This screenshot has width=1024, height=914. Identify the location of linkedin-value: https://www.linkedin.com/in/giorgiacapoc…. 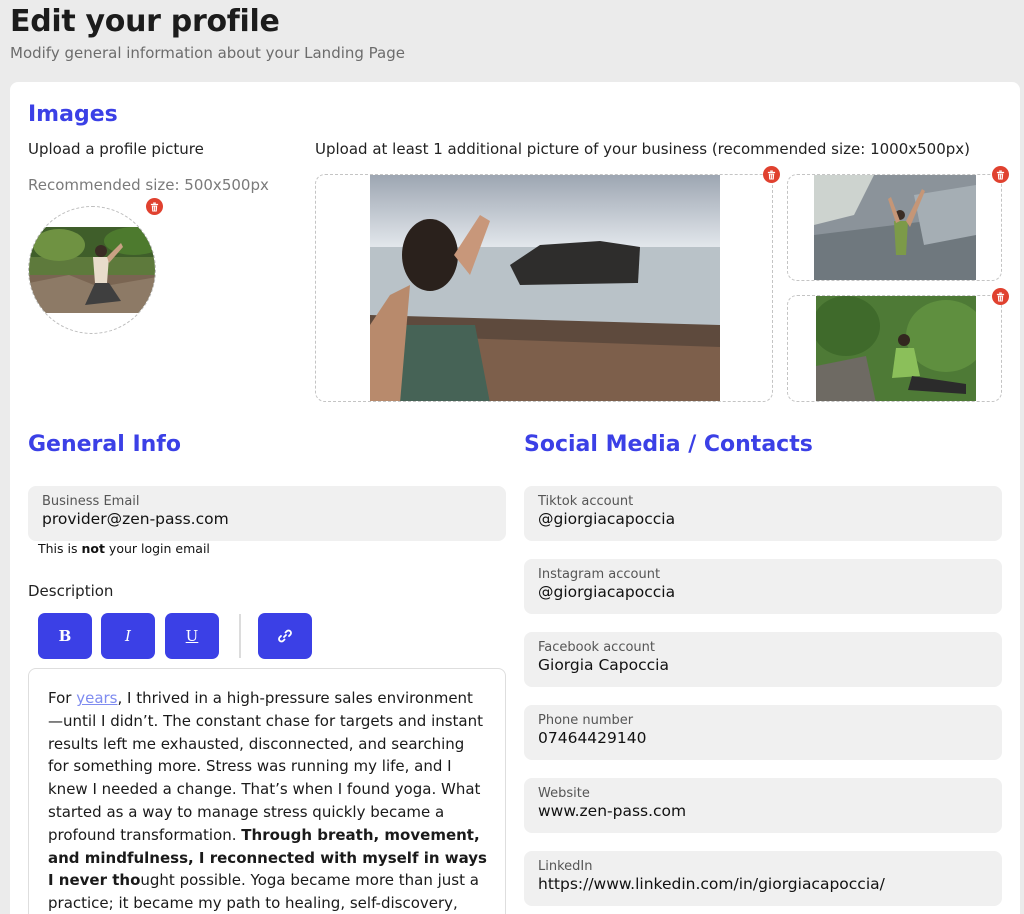
(763, 884).